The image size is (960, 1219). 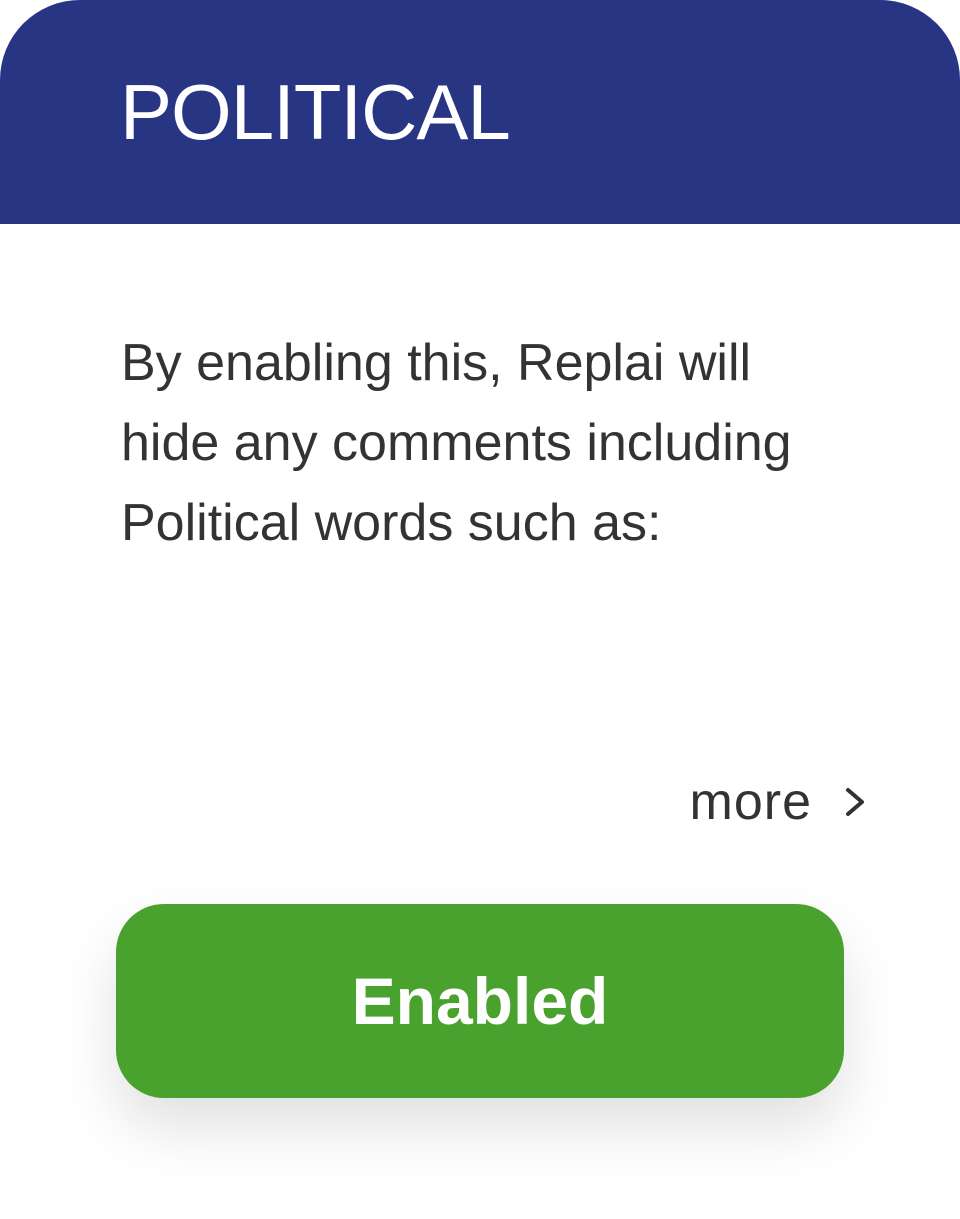 What do you see at coordinates (750, 802) in the screenshot?
I see `more-label: more` at bounding box center [750, 802].